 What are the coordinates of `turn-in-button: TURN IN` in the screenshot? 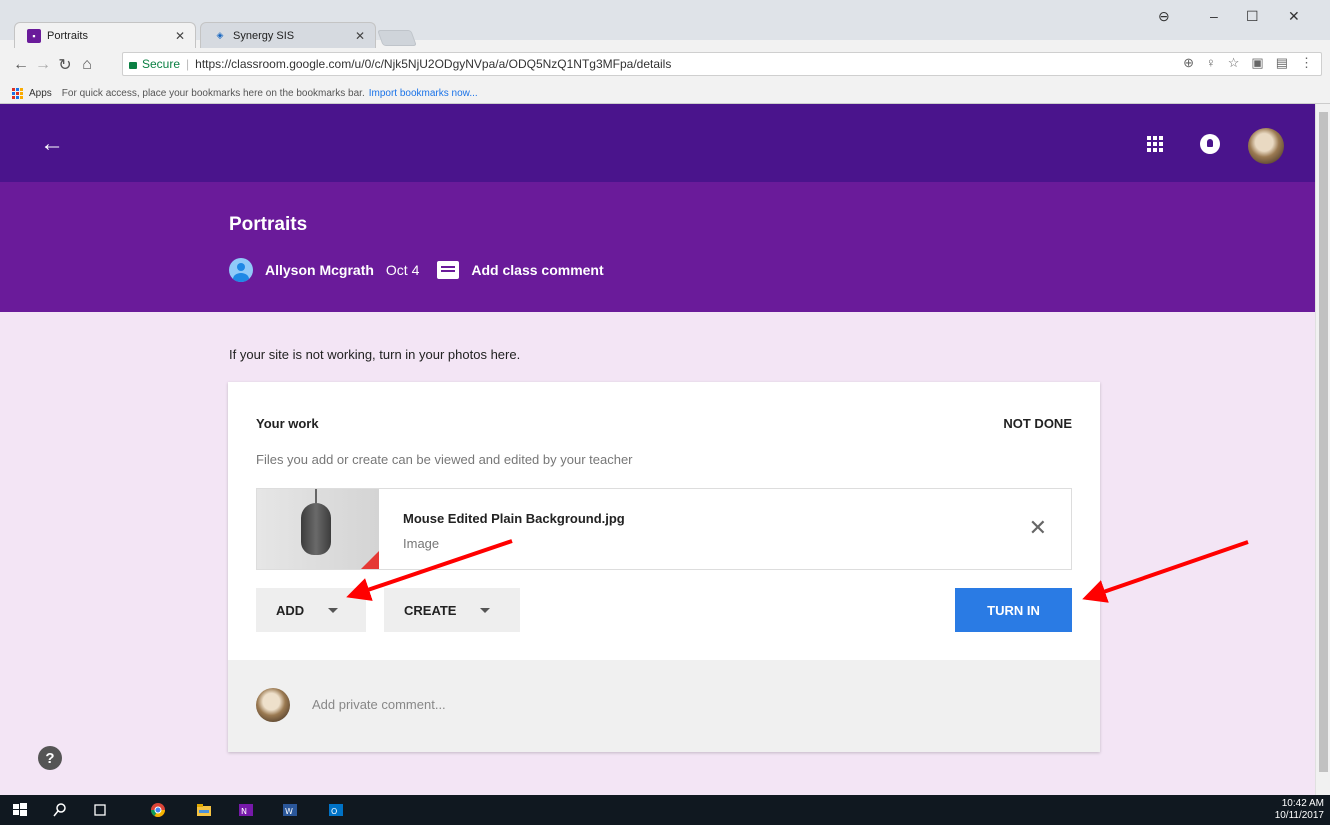 It's located at (1013, 610).